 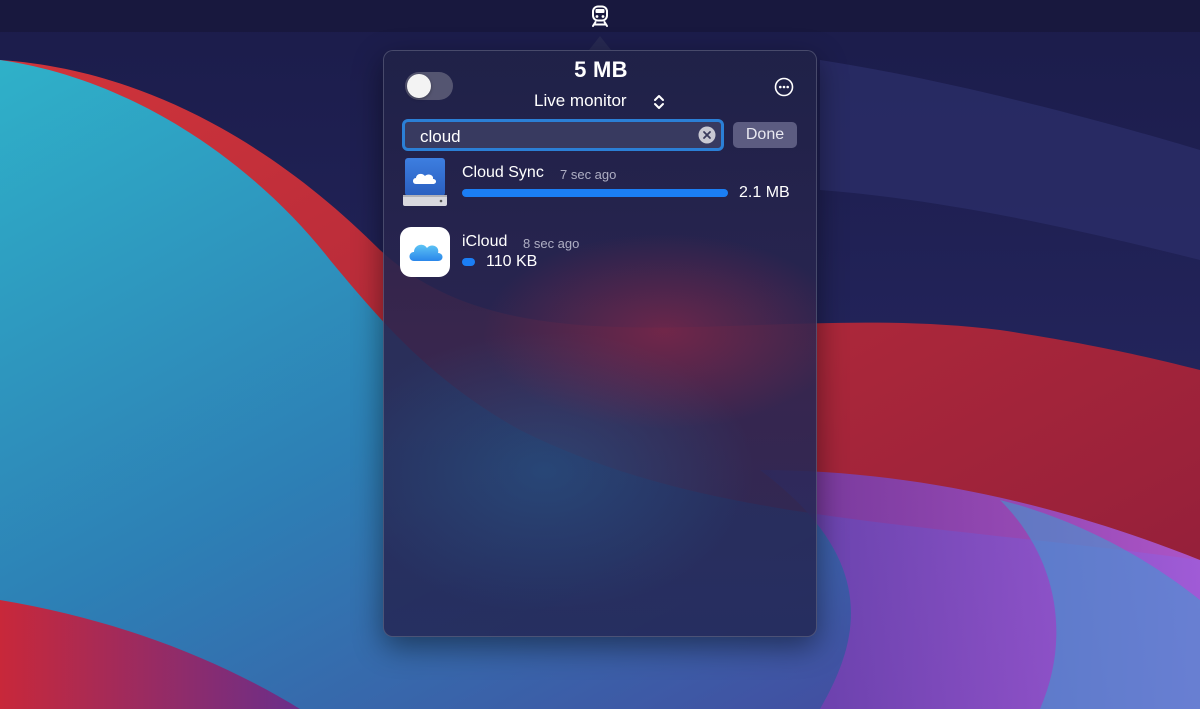 I want to click on app-row-cloud-sync: Cloud Sync 7 sec ago 2.1 MB, so click(x=600, y=185).